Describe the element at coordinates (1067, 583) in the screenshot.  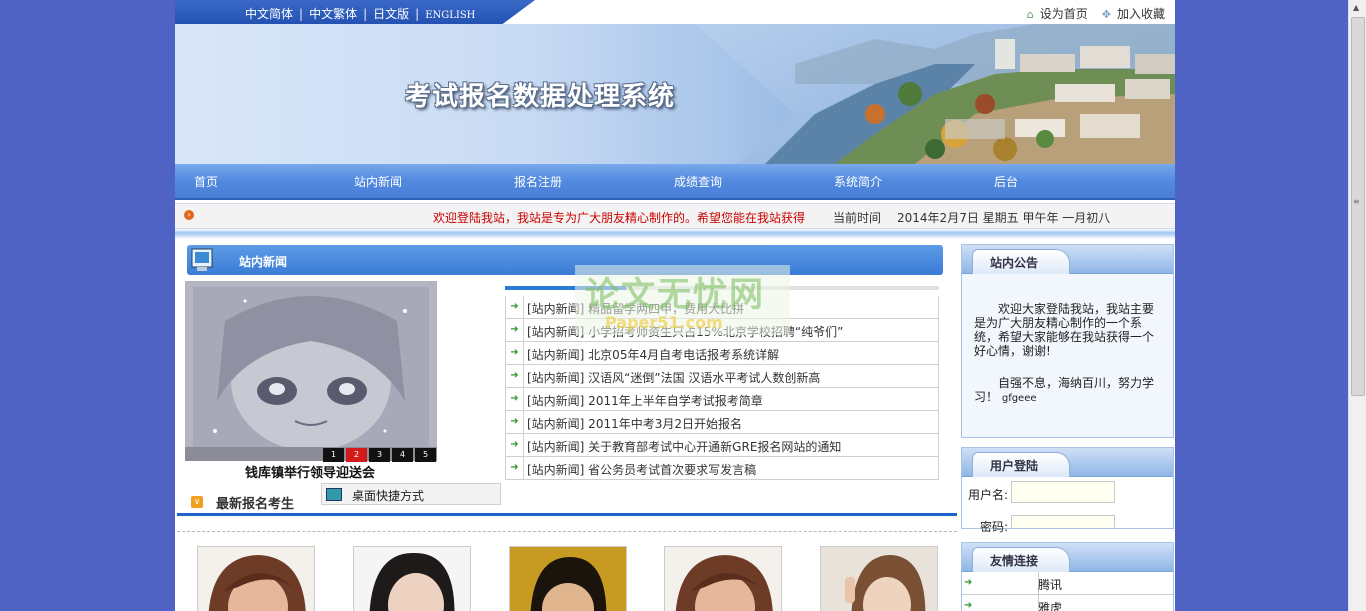
I see `link-item: ➜ 腾讯` at that location.